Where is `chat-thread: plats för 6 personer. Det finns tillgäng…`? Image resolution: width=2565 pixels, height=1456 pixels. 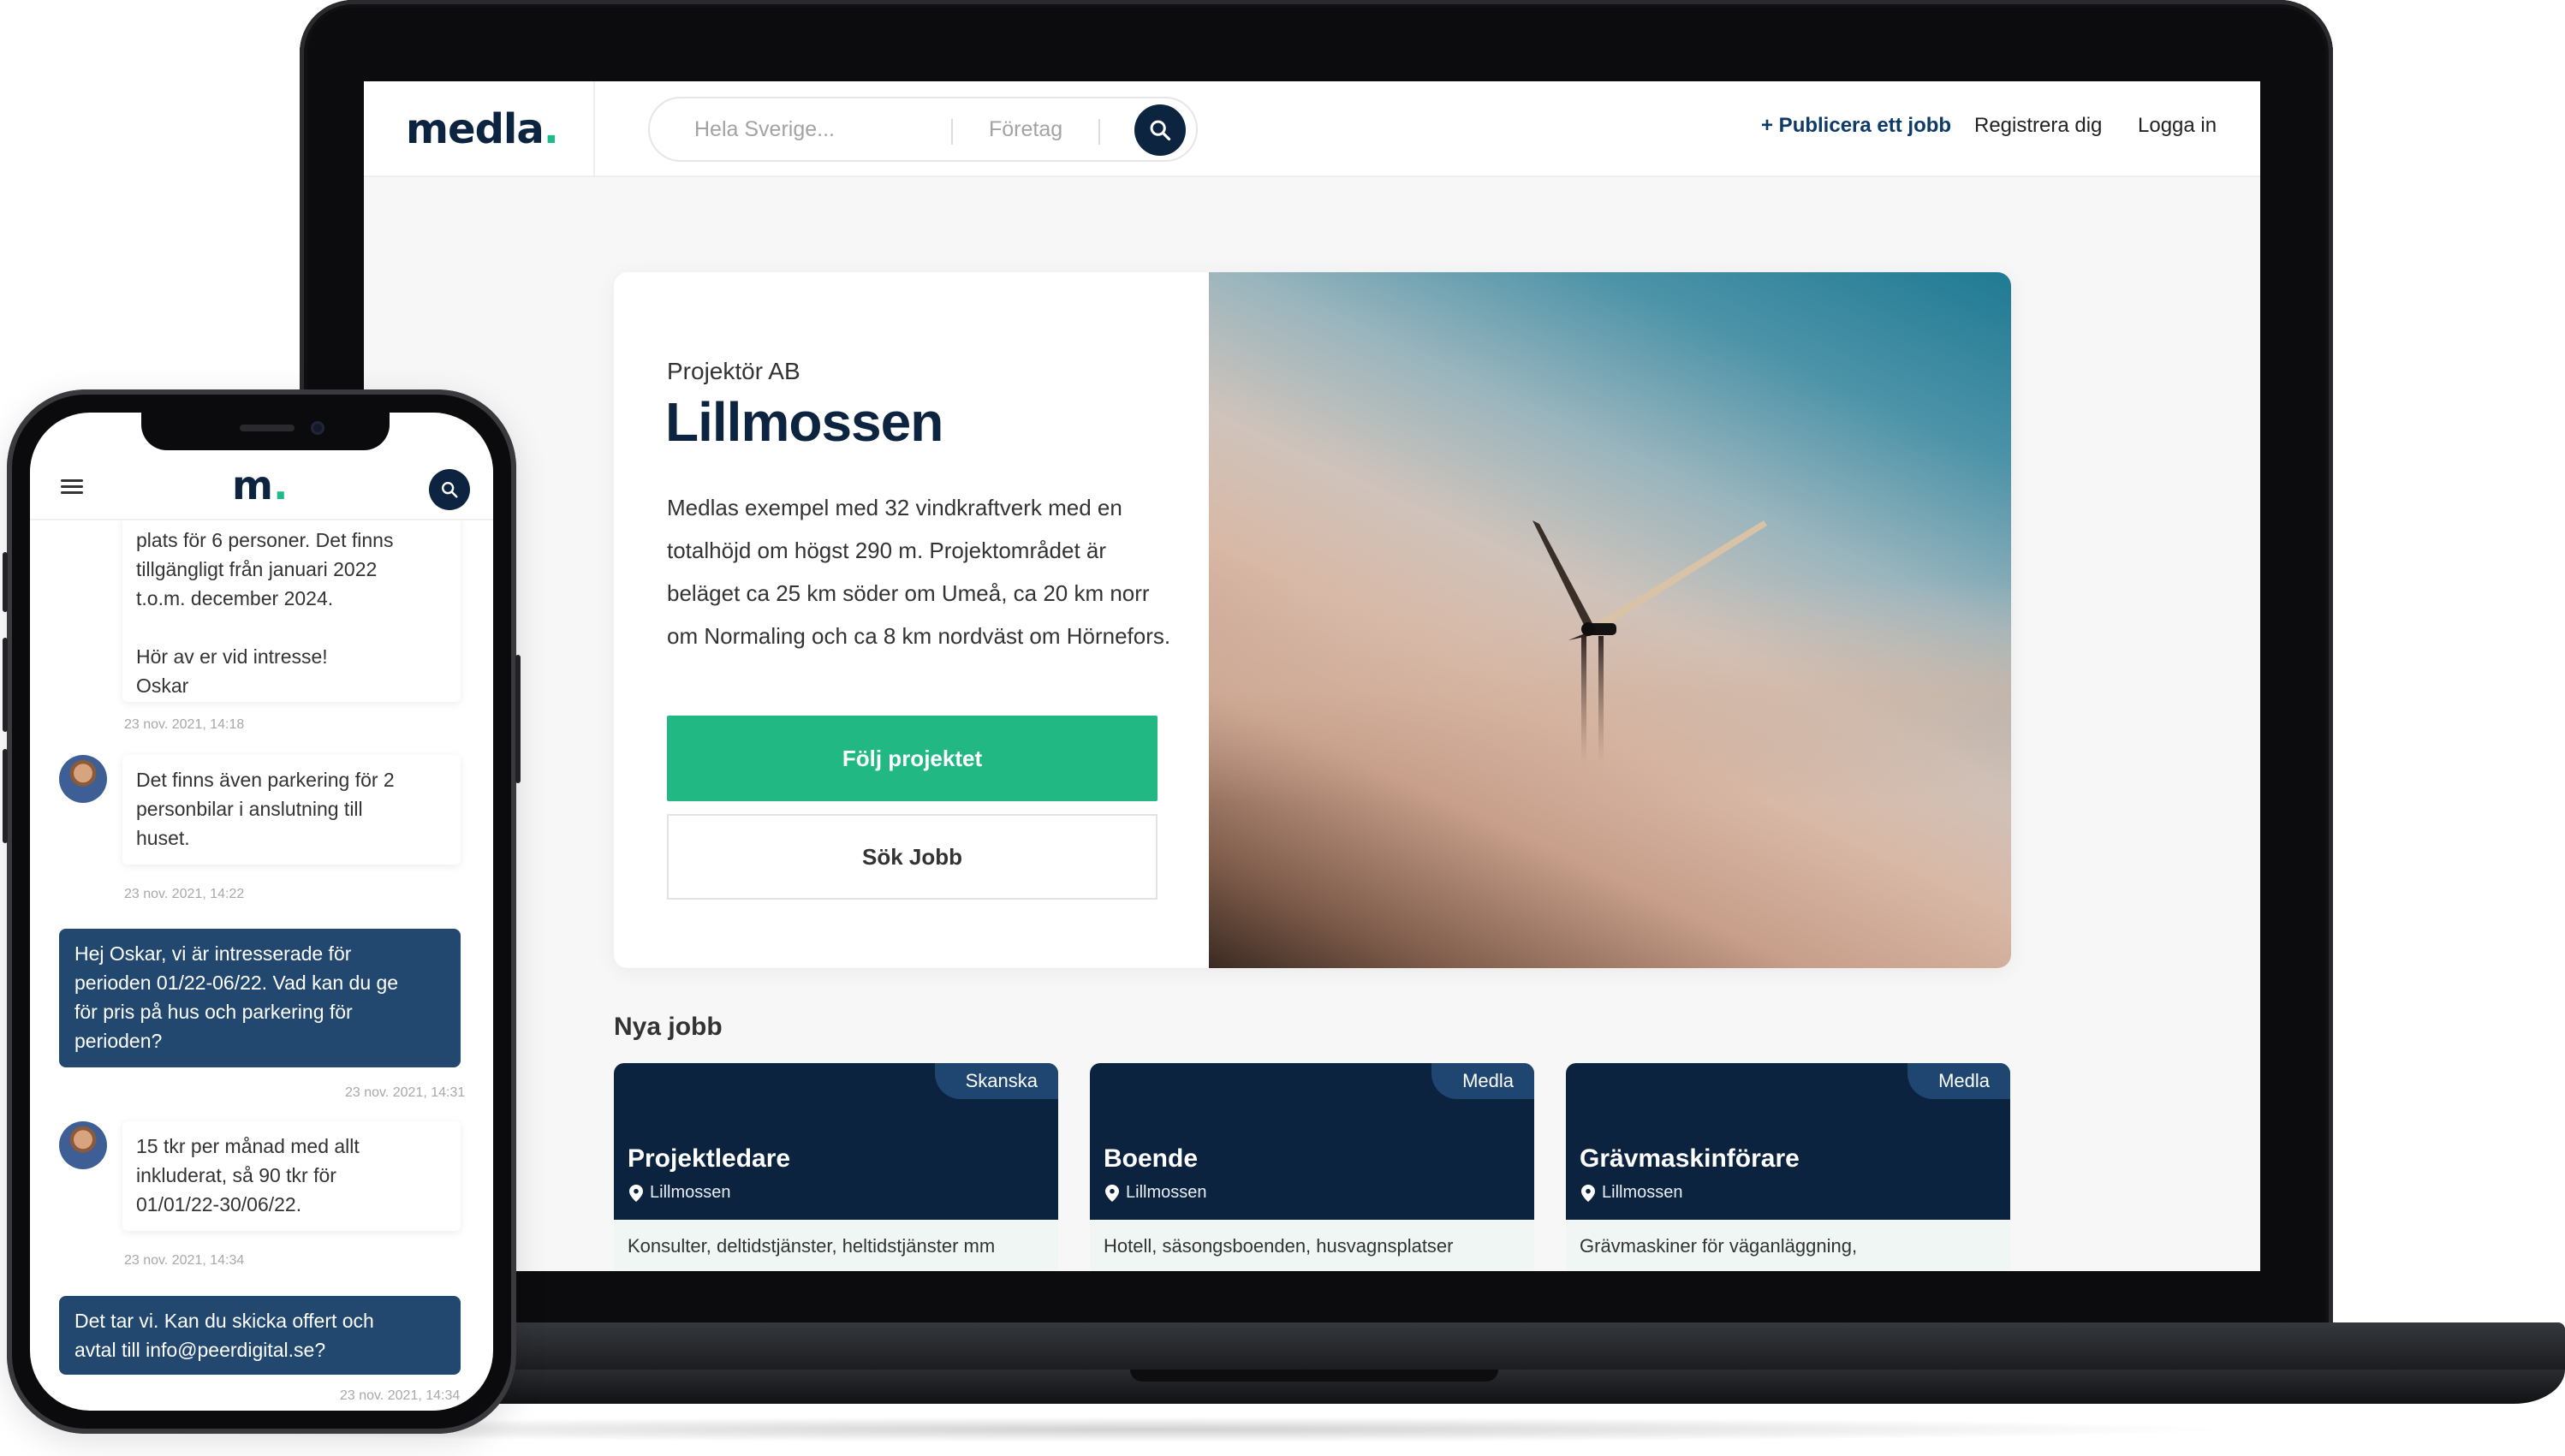 chat-thread: plats för 6 personer. Det finns tillgäng… is located at coordinates (262, 912).